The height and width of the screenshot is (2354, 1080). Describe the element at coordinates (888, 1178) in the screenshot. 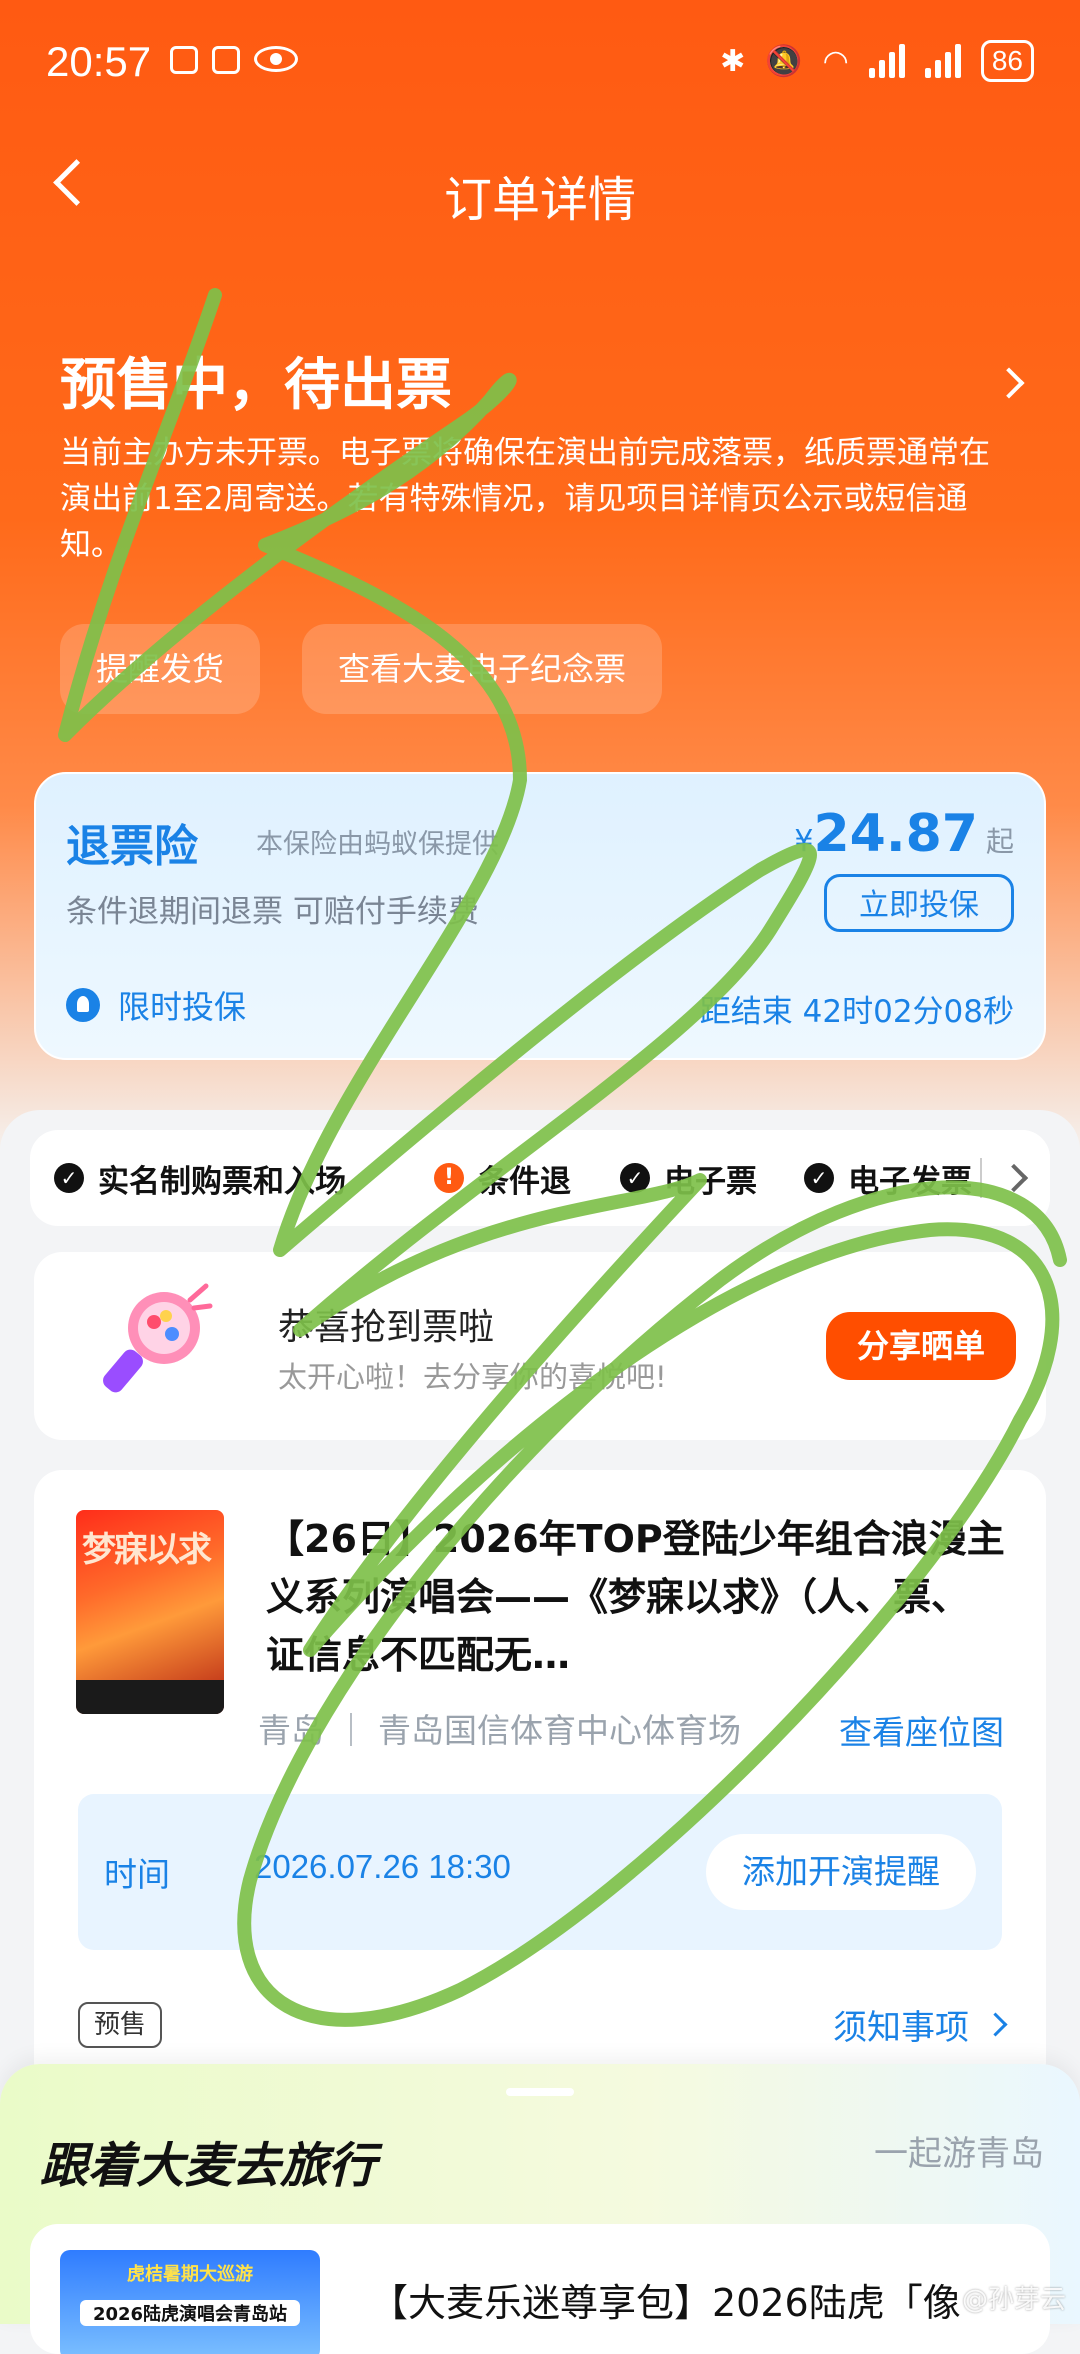

I see `tag-einvoice: ✓ 电子发票` at that location.